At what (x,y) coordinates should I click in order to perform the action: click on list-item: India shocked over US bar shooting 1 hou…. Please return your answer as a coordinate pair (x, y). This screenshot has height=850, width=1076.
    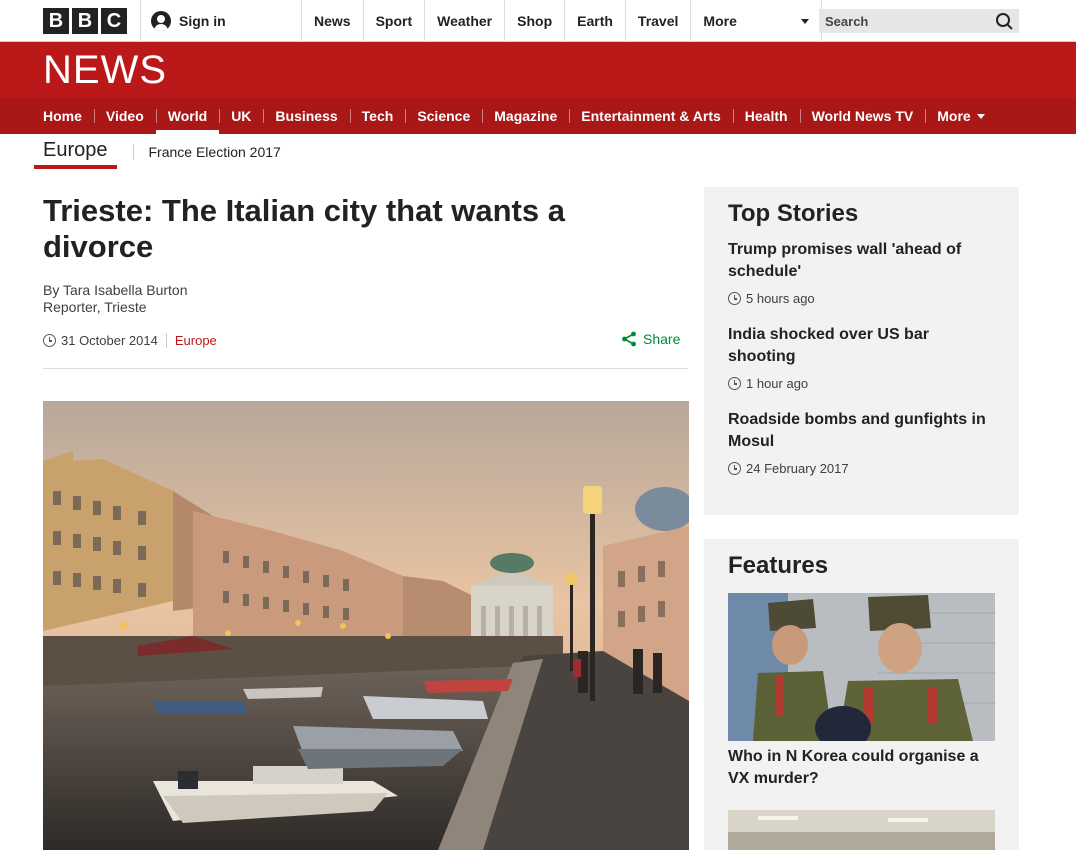
    Looking at the image, I should click on (861, 357).